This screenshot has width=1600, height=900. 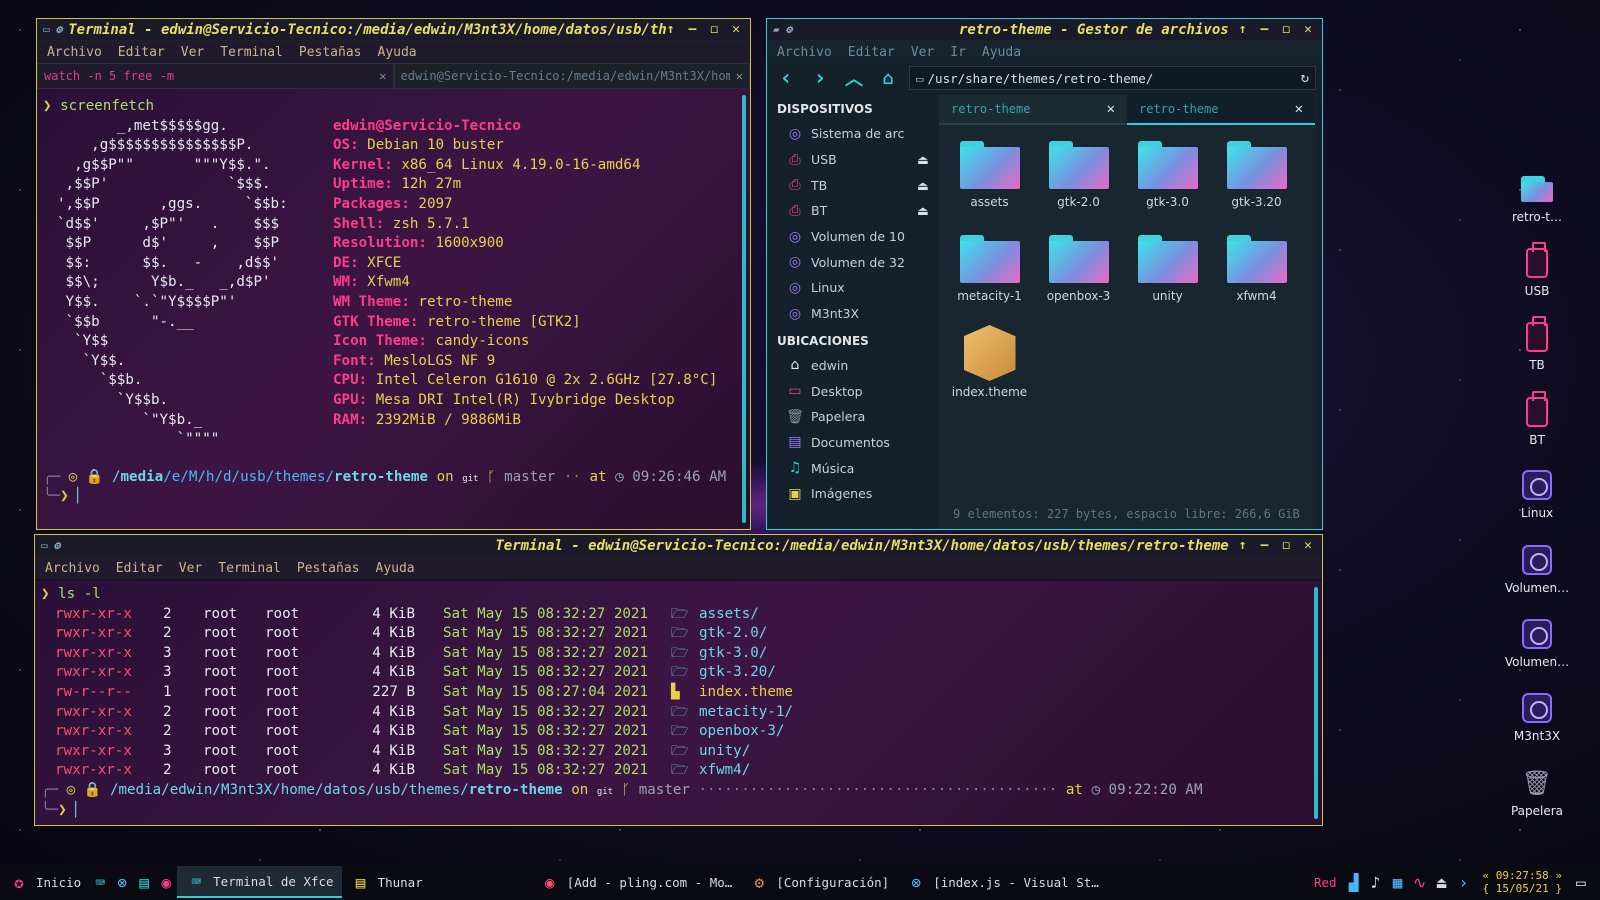 What do you see at coordinates (1537, 270) in the screenshot?
I see `desktop-icon-item: USB` at bounding box center [1537, 270].